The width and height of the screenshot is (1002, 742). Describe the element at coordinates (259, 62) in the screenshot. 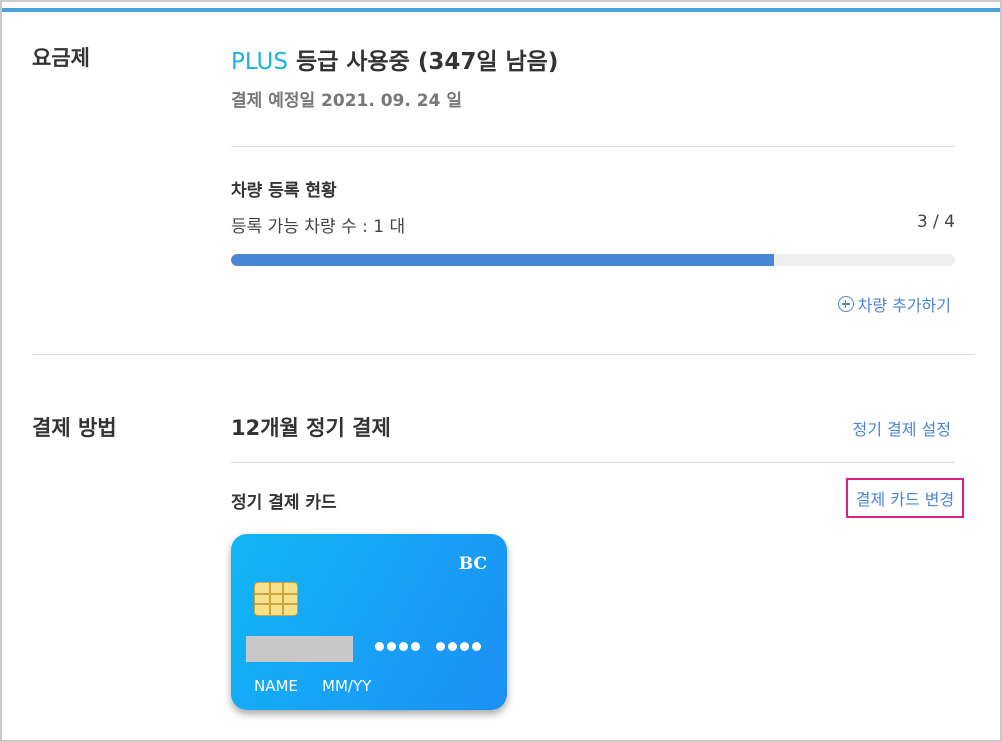

I see `plan-tier: PLUS` at that location.